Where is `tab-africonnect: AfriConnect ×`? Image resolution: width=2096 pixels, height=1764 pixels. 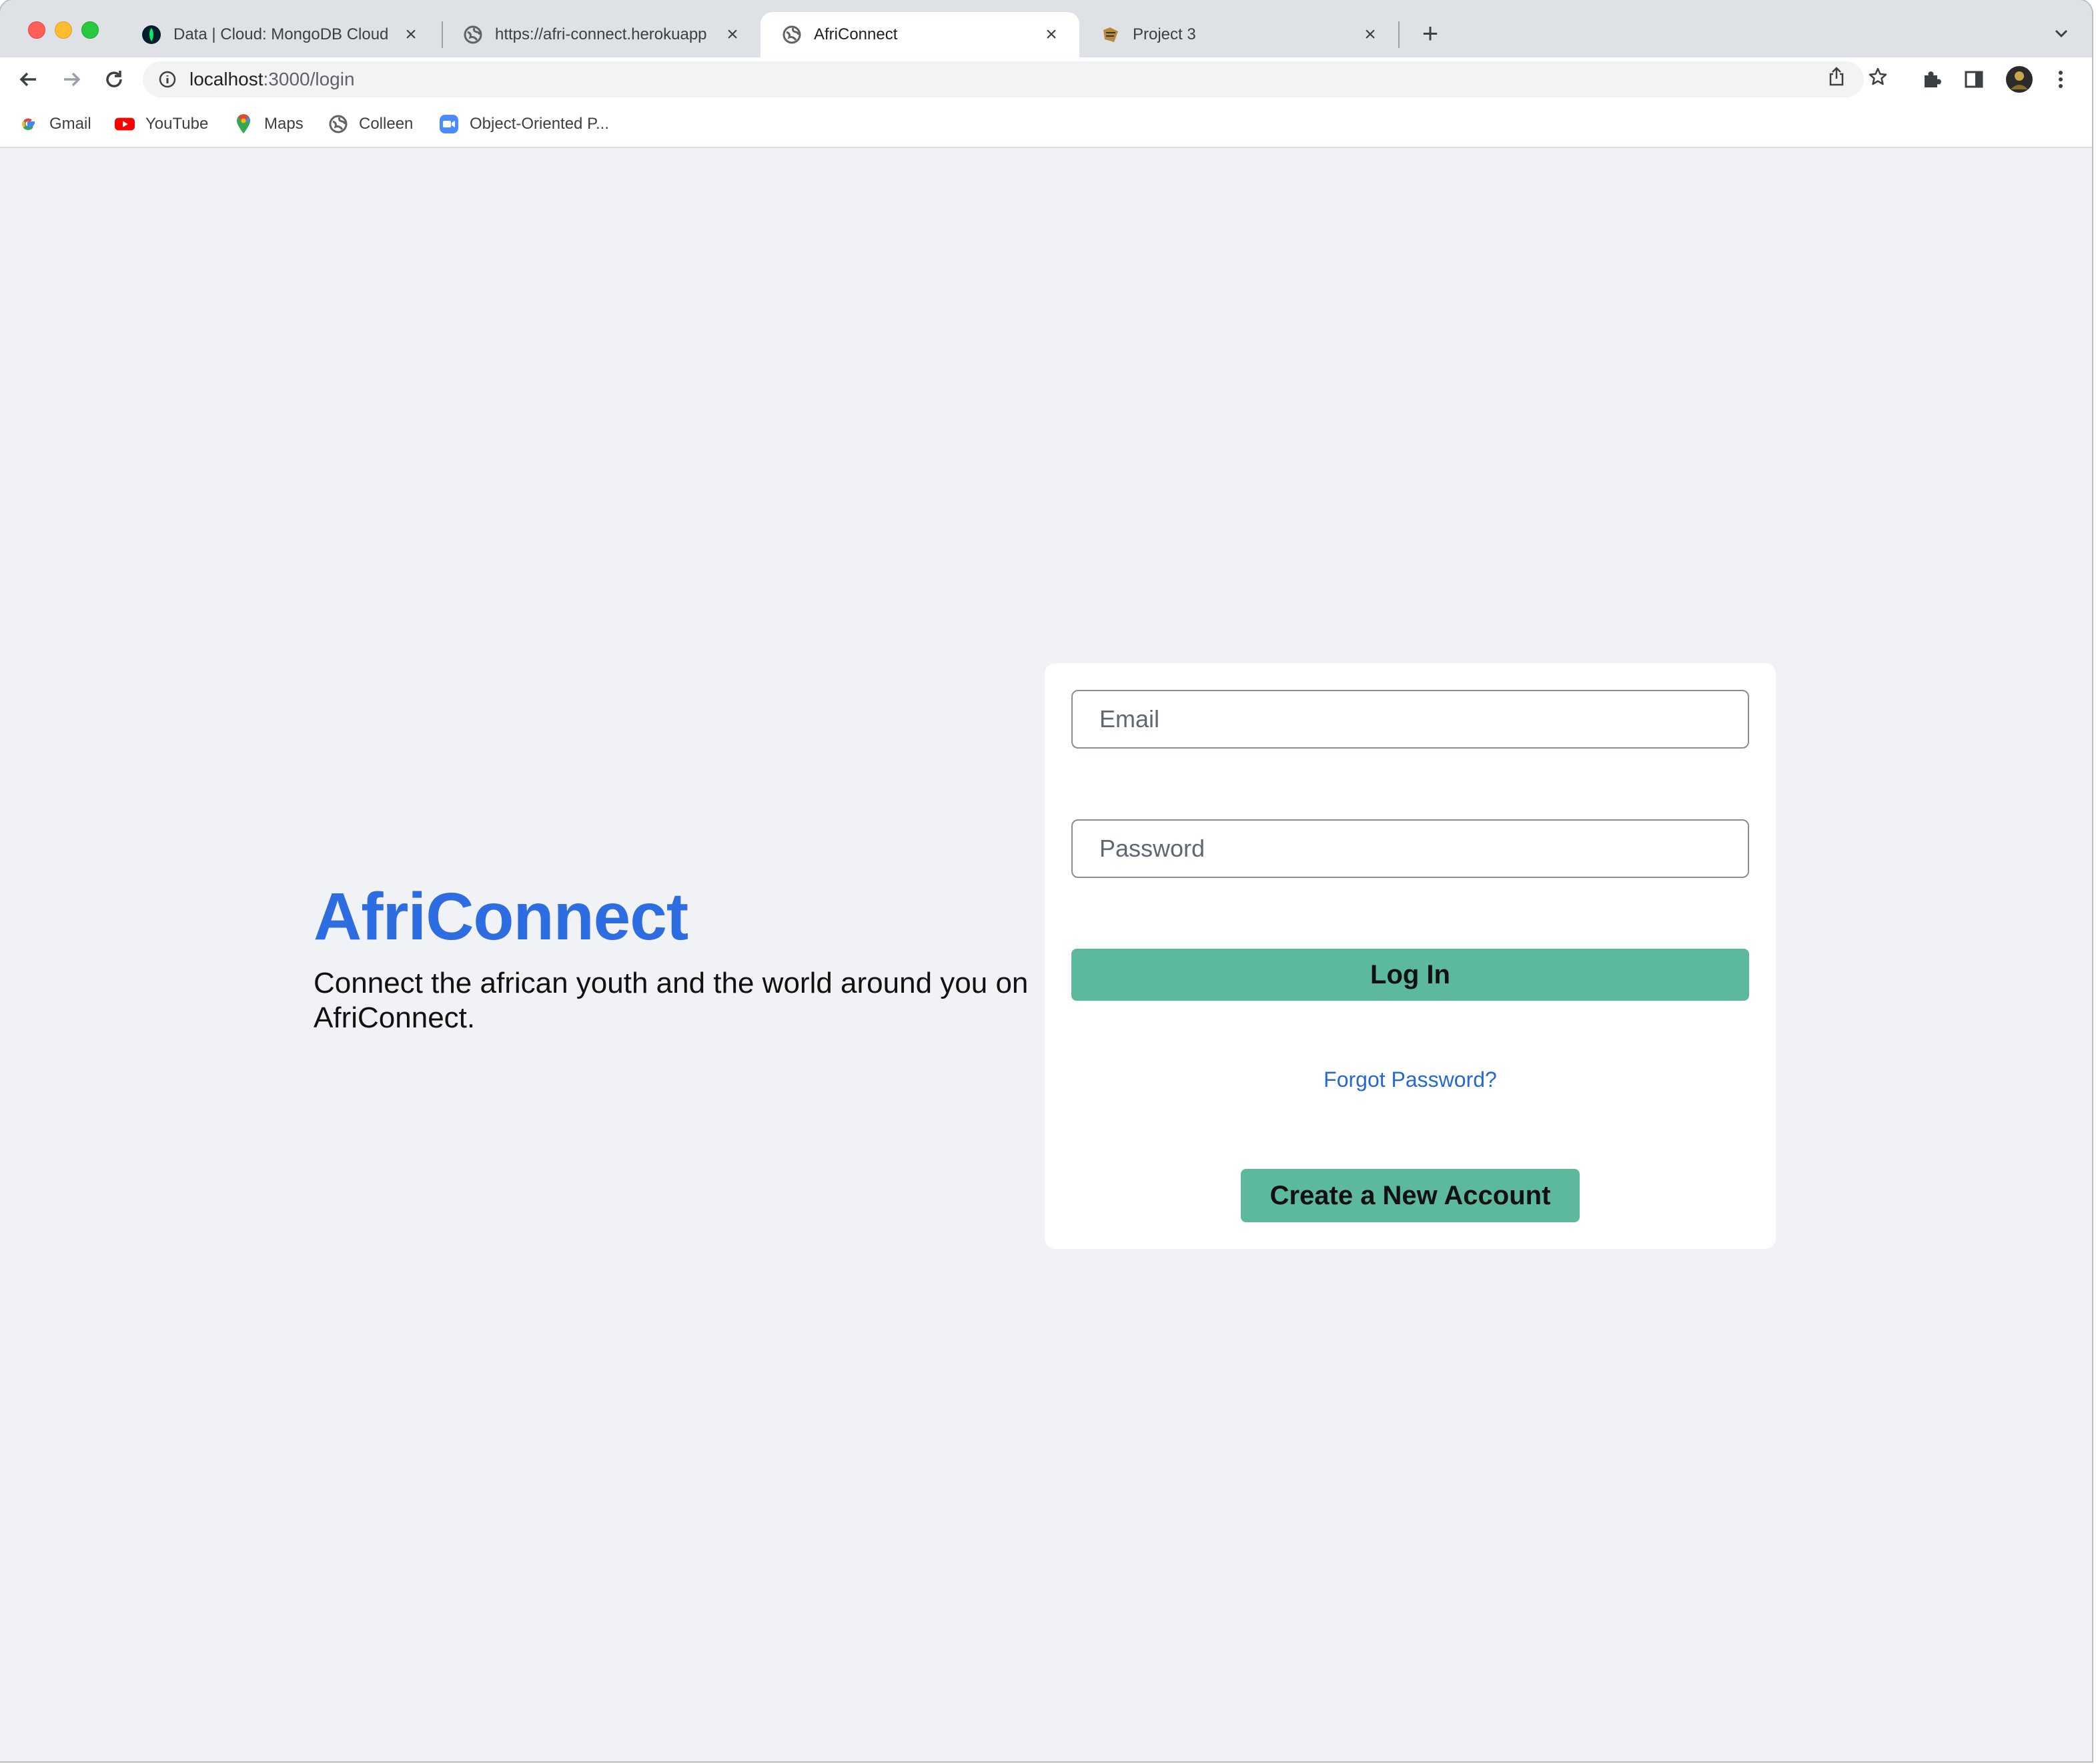 tab-africonnect: AfriConnect × is located at coordinates (919, 34).